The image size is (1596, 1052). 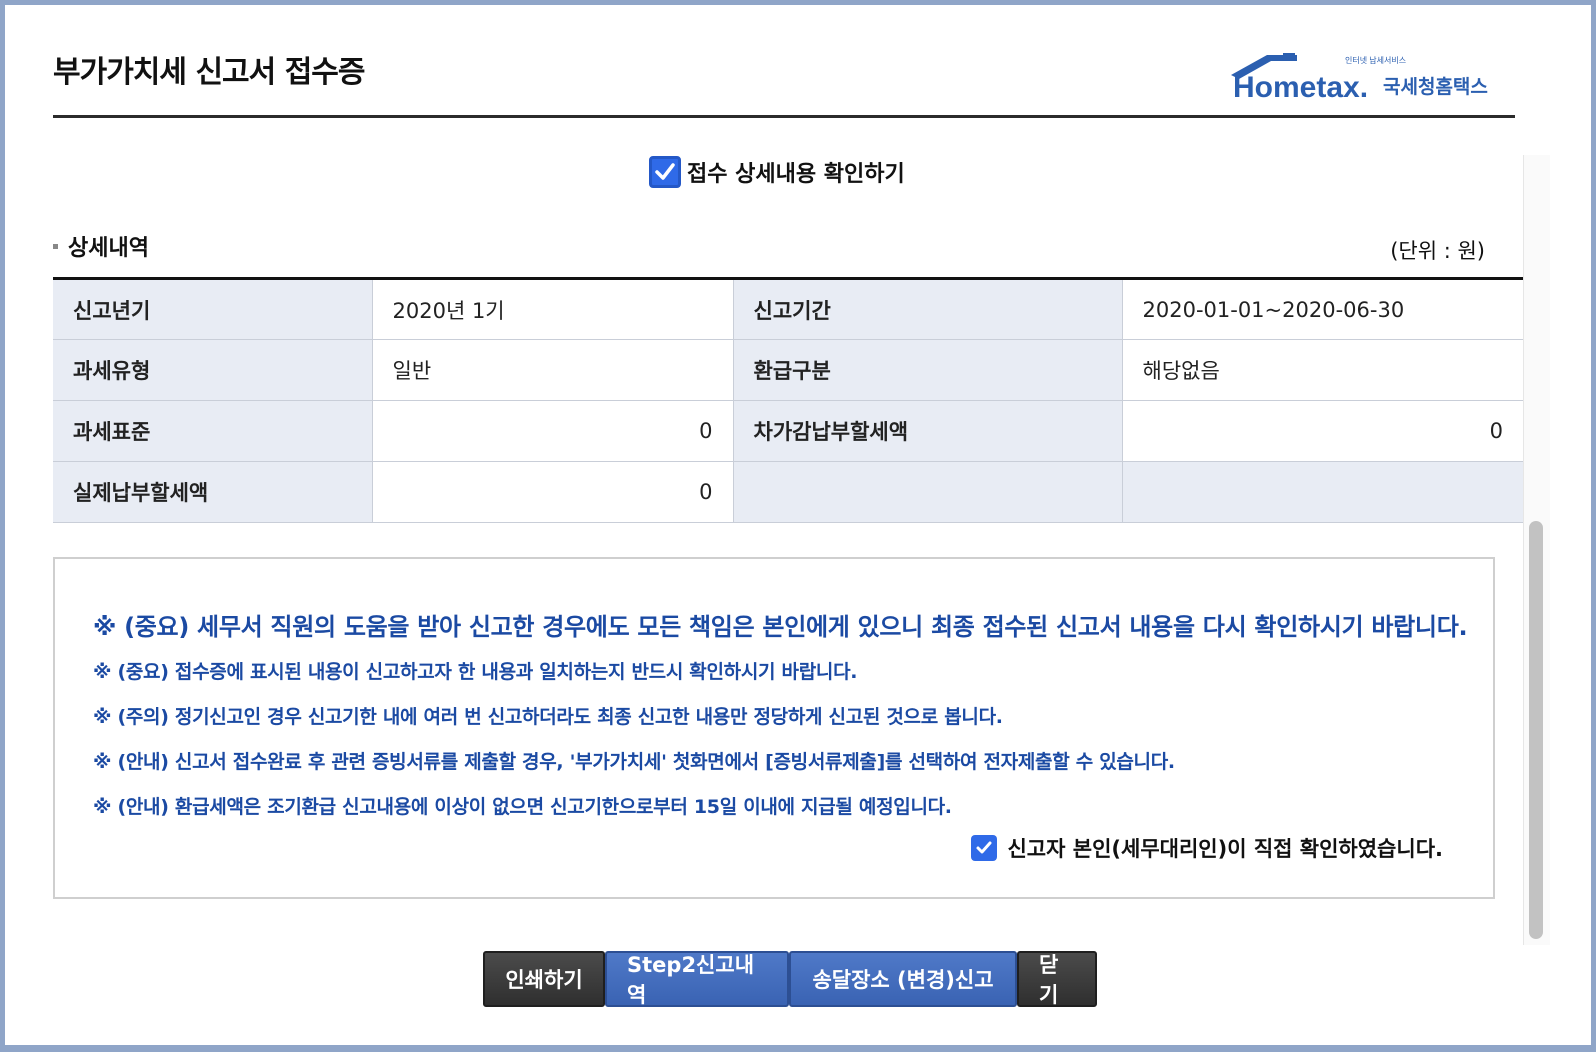 I want to click on table-row: 과세표준 0 차가감납부할세액 0, so click(x=788, y=431).